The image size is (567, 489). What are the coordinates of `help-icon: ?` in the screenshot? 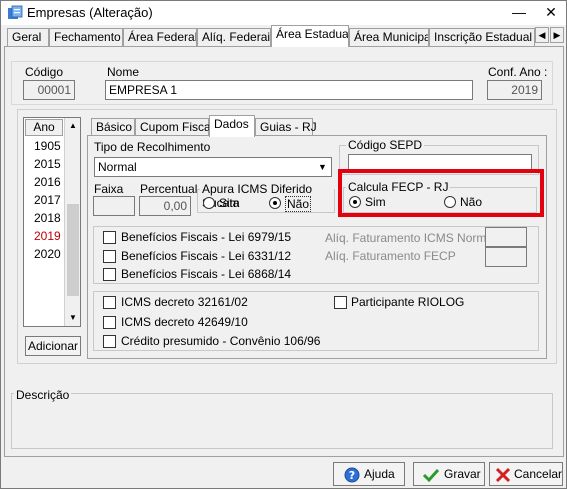 It's located at (352, 475).